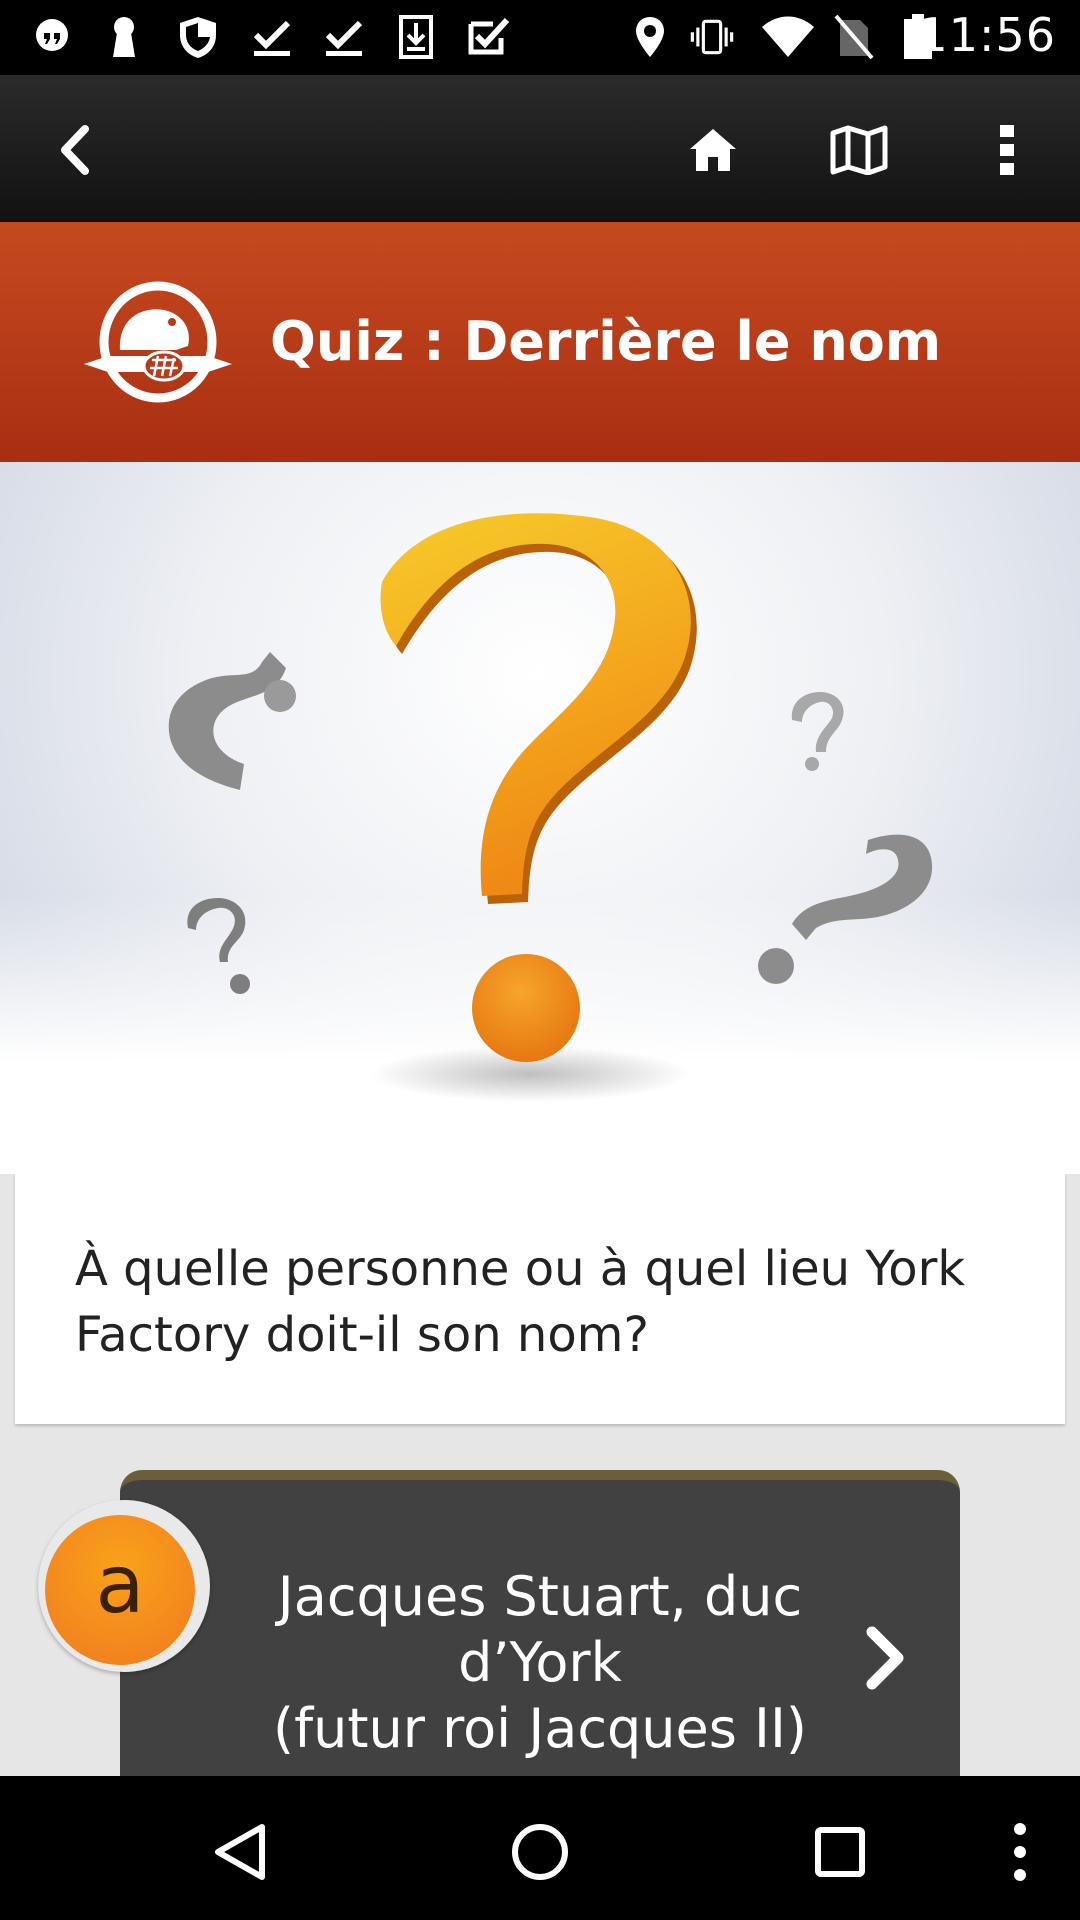  I want to click on nav-recents-icon, so click(840, 1852).